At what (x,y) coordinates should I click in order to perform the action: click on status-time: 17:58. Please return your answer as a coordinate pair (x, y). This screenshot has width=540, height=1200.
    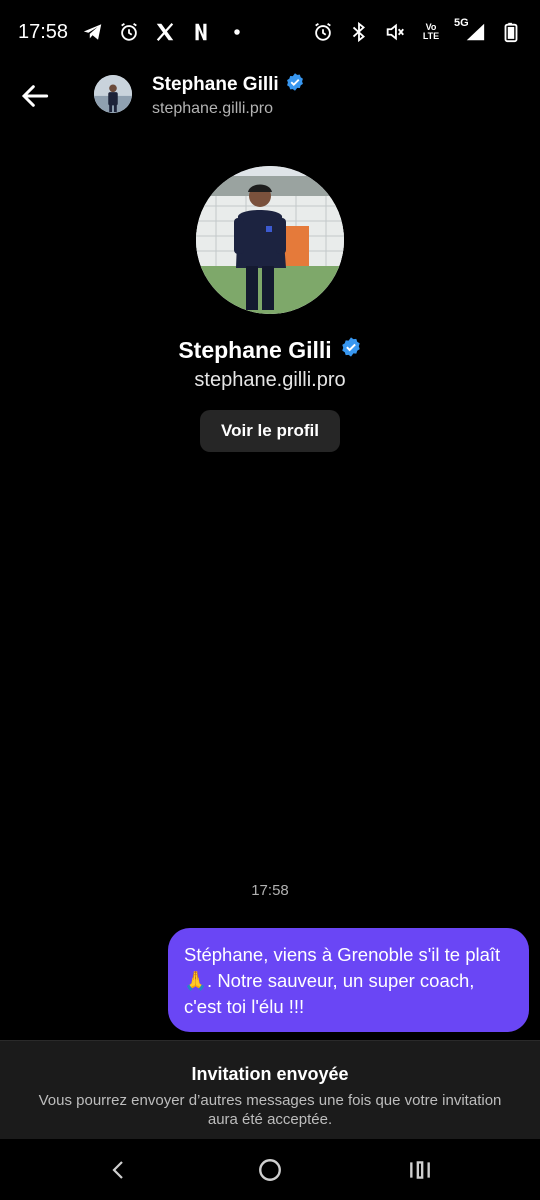
    Looking at the image, I should click on (43, 31).